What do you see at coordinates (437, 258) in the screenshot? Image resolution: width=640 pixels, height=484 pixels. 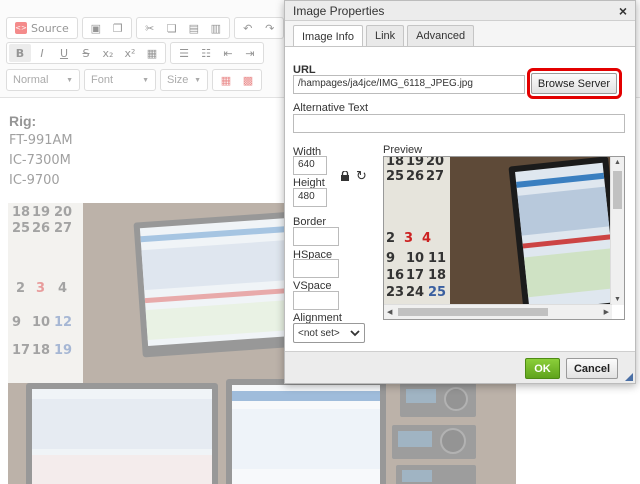 I see `calendar-date: 11` at bounding box center [437, 258].